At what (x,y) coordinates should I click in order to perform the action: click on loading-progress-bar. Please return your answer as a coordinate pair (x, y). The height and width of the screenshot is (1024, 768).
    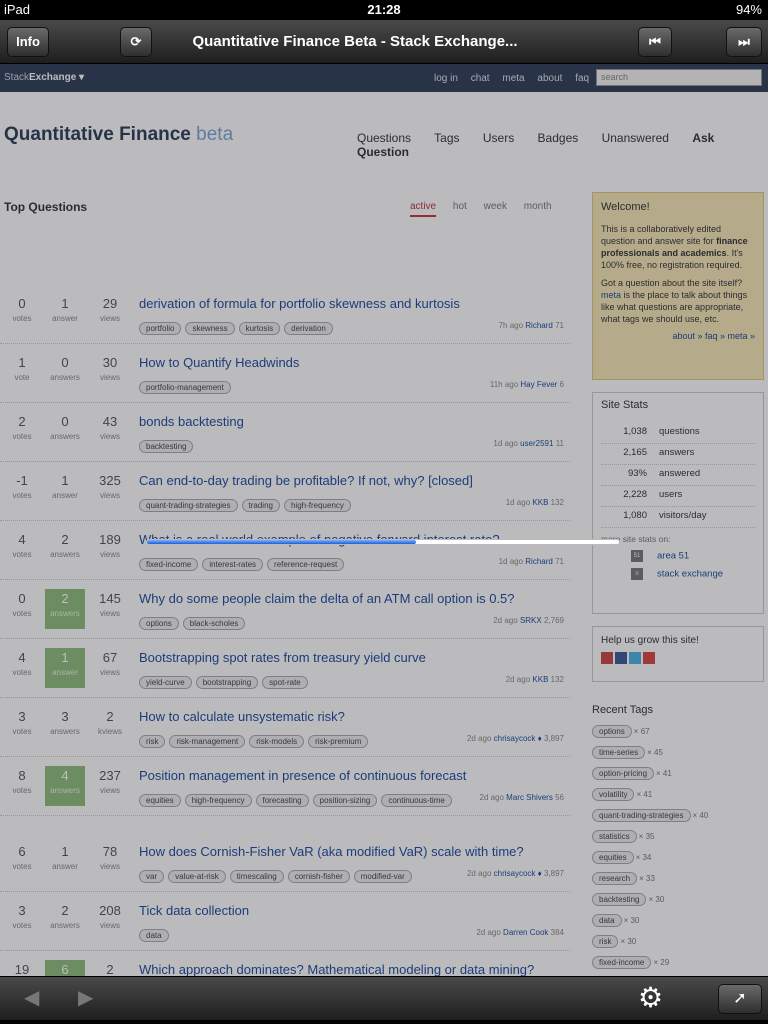
    Looking at the image, I should click on (383, 542).